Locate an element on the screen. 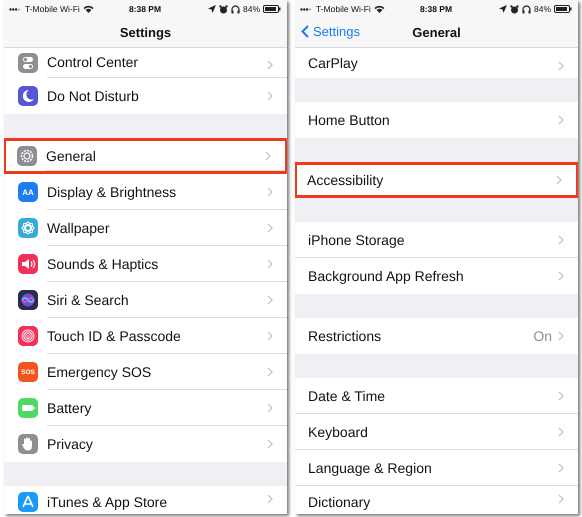  row-label: Restrictions is located at coordinates (345, 336).